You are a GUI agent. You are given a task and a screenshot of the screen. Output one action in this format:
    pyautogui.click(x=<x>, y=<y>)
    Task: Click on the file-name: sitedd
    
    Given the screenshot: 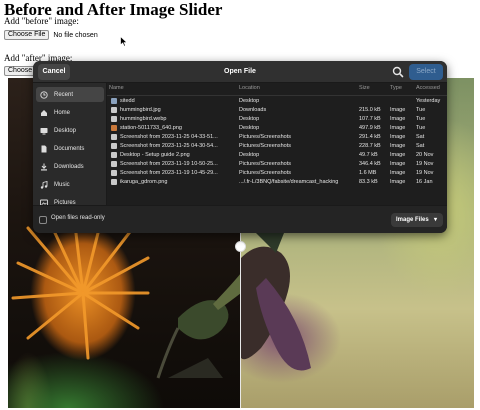 What is the action you would take?
    pyautogui.click(x=127, y=101)
    